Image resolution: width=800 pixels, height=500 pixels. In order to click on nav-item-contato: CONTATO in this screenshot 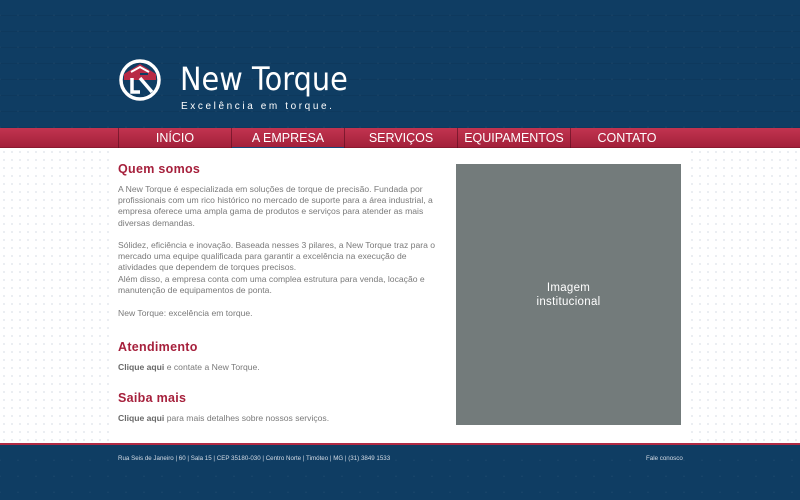, I will do `click(626, 138)`.